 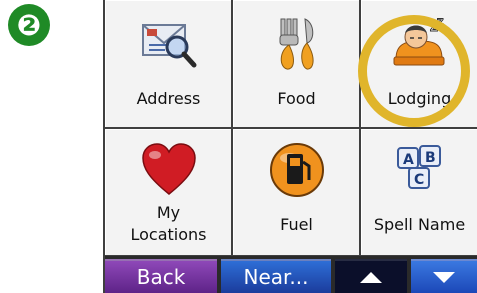 I want to click on scroll-up-icon, so click(x=371, y=277).